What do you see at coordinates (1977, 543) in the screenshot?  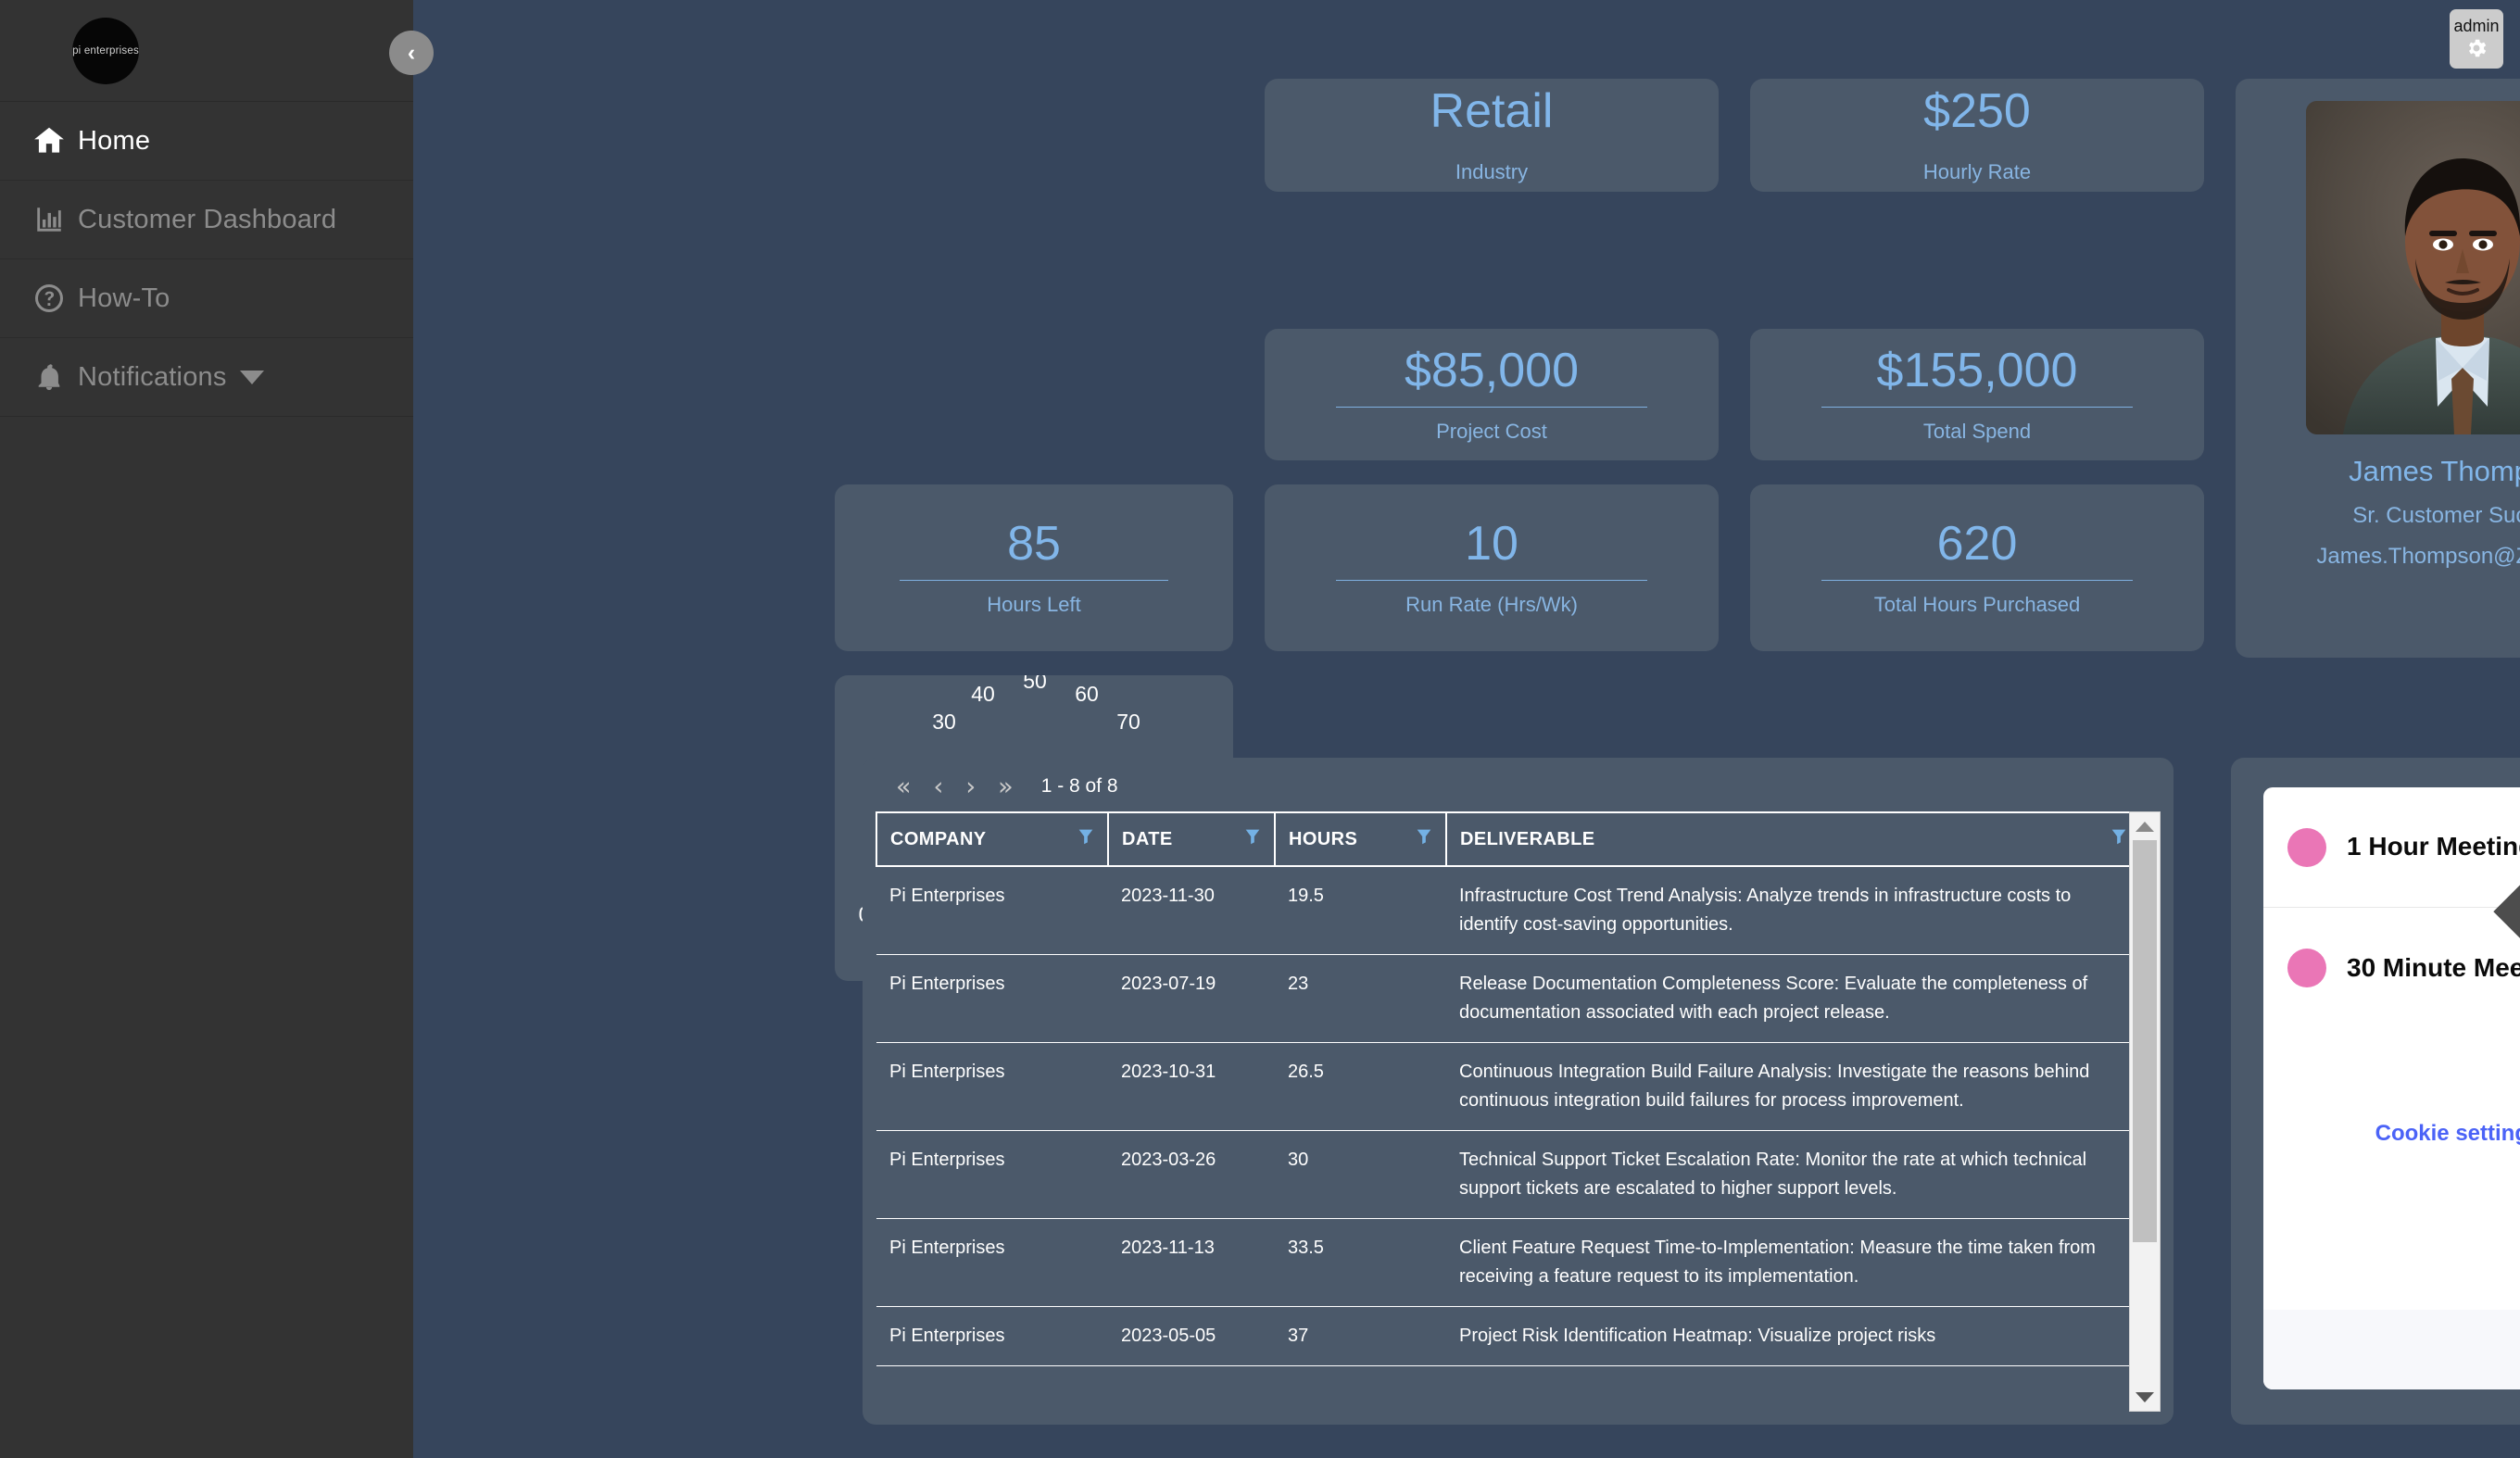 I see `kpi-value-total-hours-purchased: 620` at bounding box center [1977, 543].